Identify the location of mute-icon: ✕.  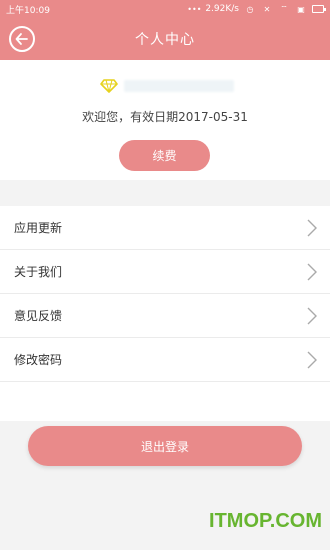
(267, 9).